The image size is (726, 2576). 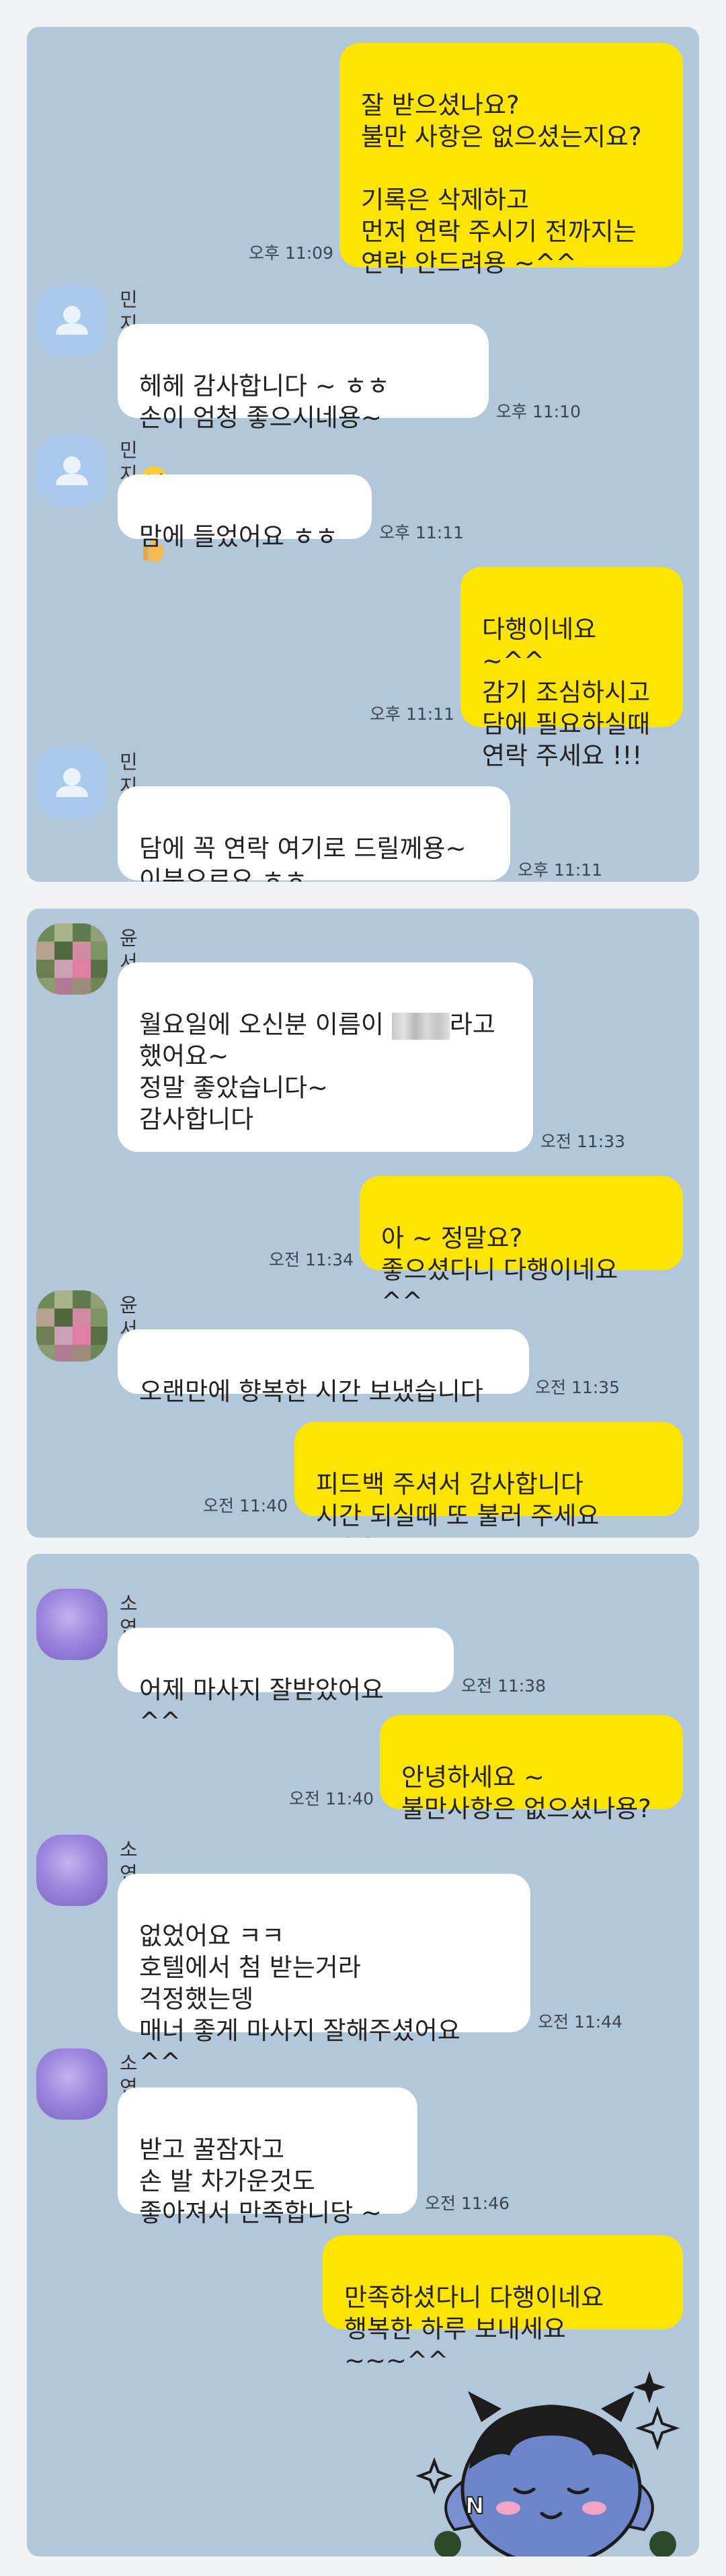 I want to click on message-bubble: 어제 마사지 잘받았어요 ^^, so click(x=286, y=1682).